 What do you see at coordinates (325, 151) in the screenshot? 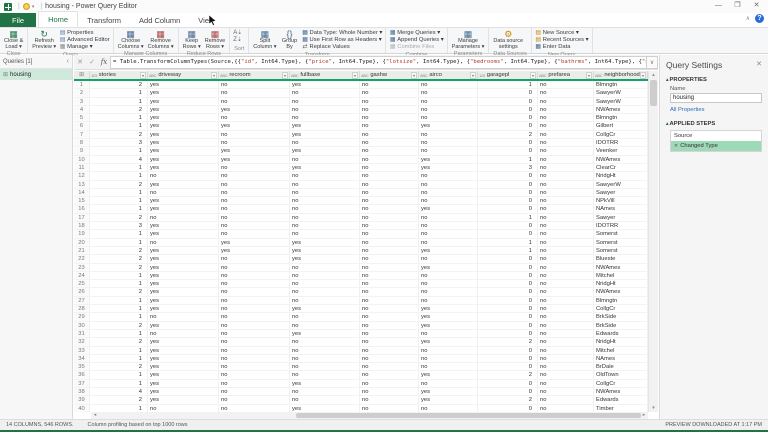
I see `cell-fullbase: yes` at bounding box center [325, 151].